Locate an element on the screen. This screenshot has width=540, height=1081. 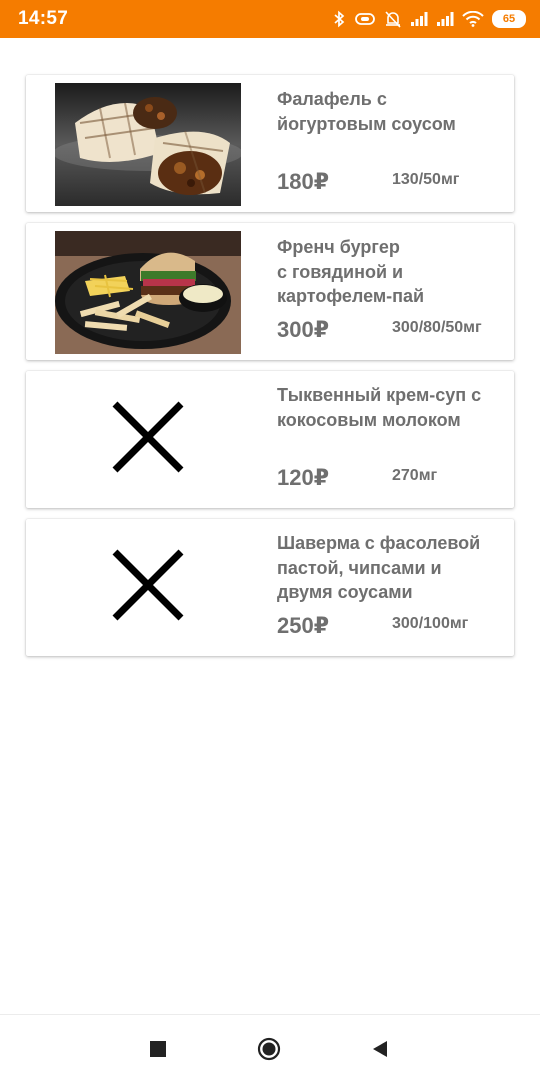
circle-icon is located at coordinates (269, 1049).